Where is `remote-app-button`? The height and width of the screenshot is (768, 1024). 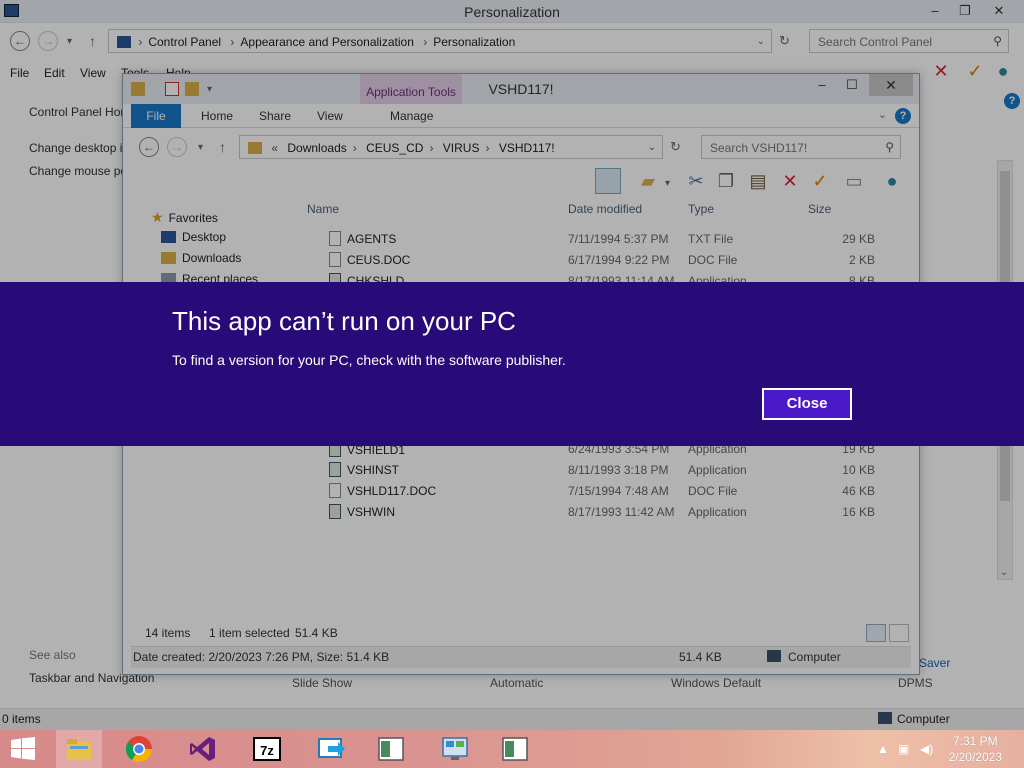
remote-app-button is located at coordinates (331, 749).